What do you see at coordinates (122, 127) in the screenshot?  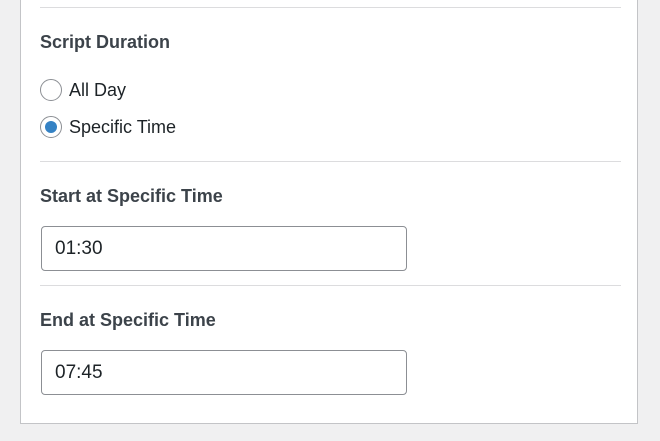 I see `radio-specific-time-label: Specific Time` at bounding box center [122, 127].